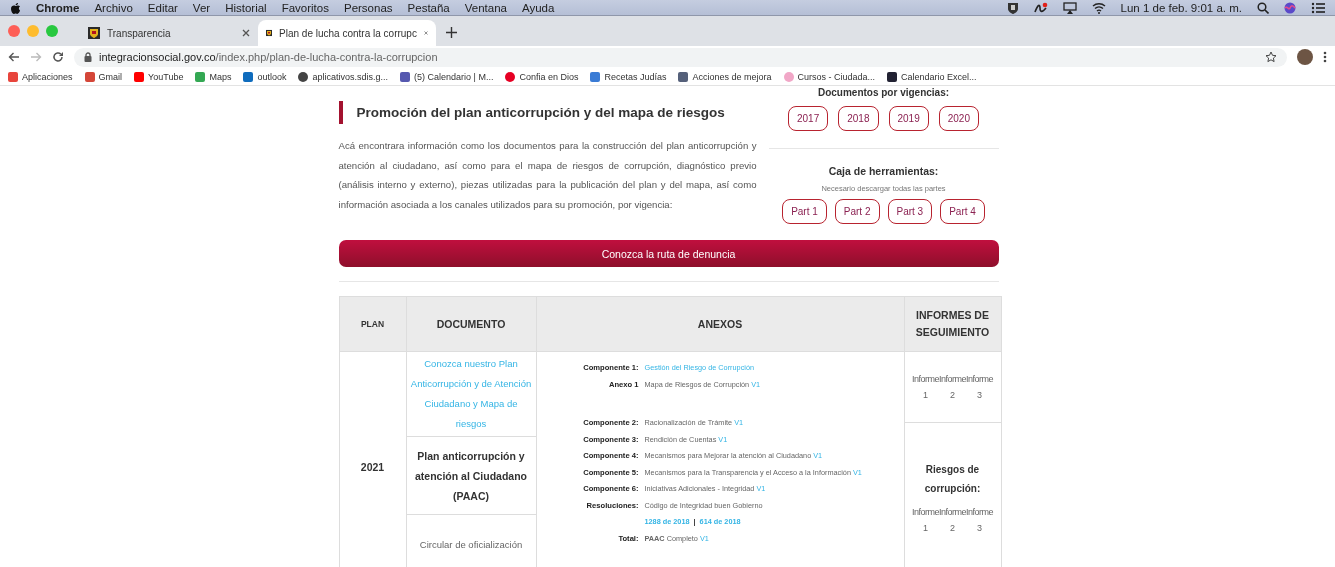 The height and width of the screenshot is (567, 1335). Describe the element at coordinates (804, 211) in the screenshot. I see `part-button: Part 1` at that location.